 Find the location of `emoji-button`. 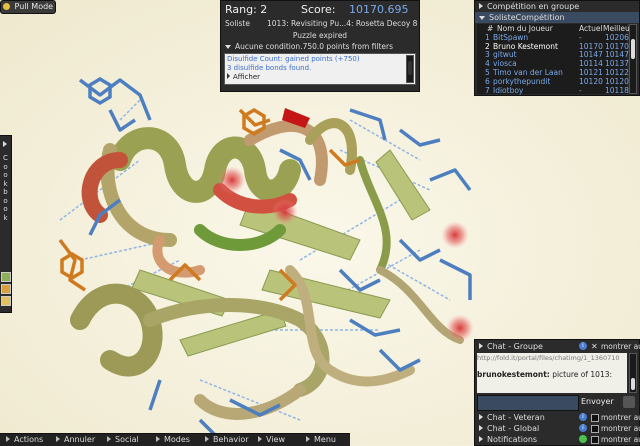

emoji-button is located at coordinates (629, 402).